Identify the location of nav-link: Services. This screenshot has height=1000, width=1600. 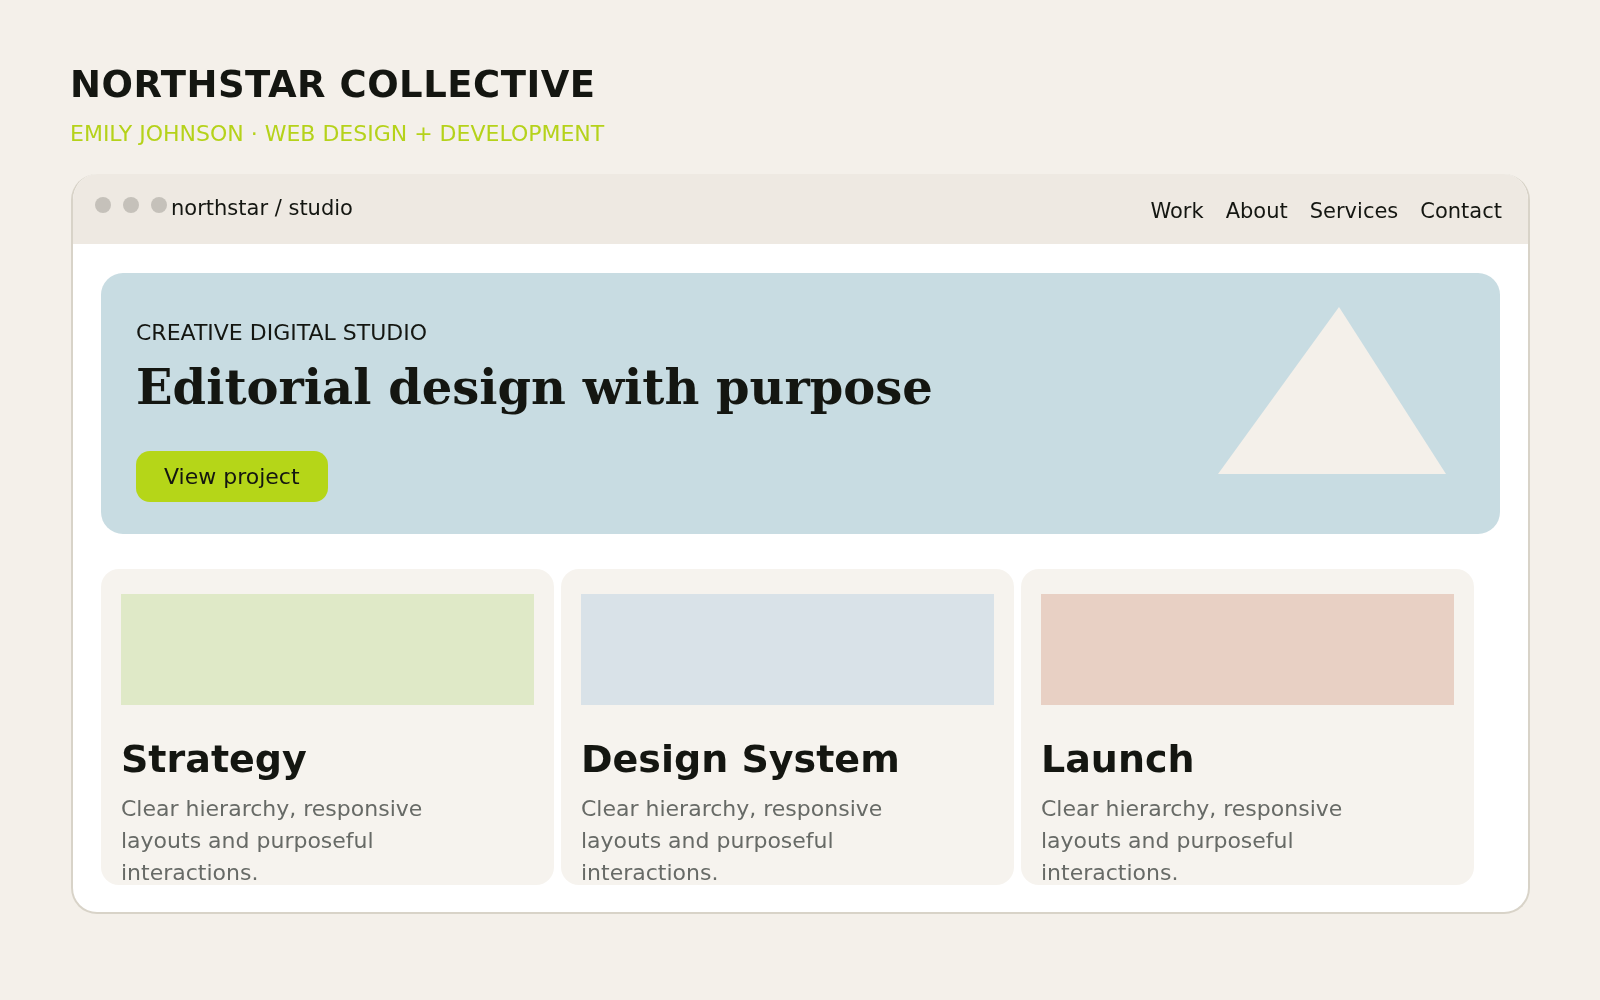
(1354, 211).